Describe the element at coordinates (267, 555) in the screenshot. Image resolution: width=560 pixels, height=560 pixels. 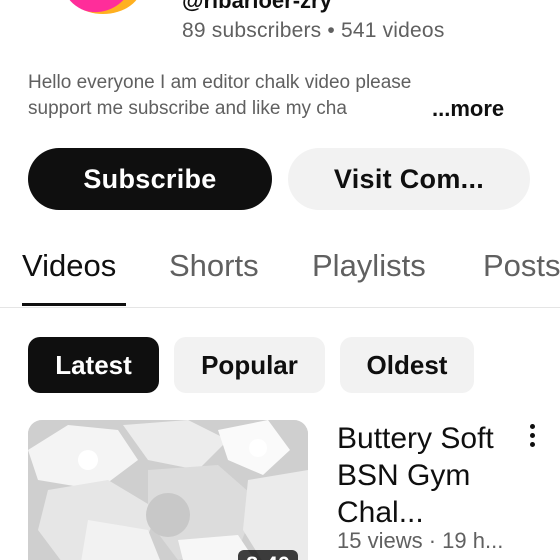
I see `video-duration-badge: 8:40` at that location.